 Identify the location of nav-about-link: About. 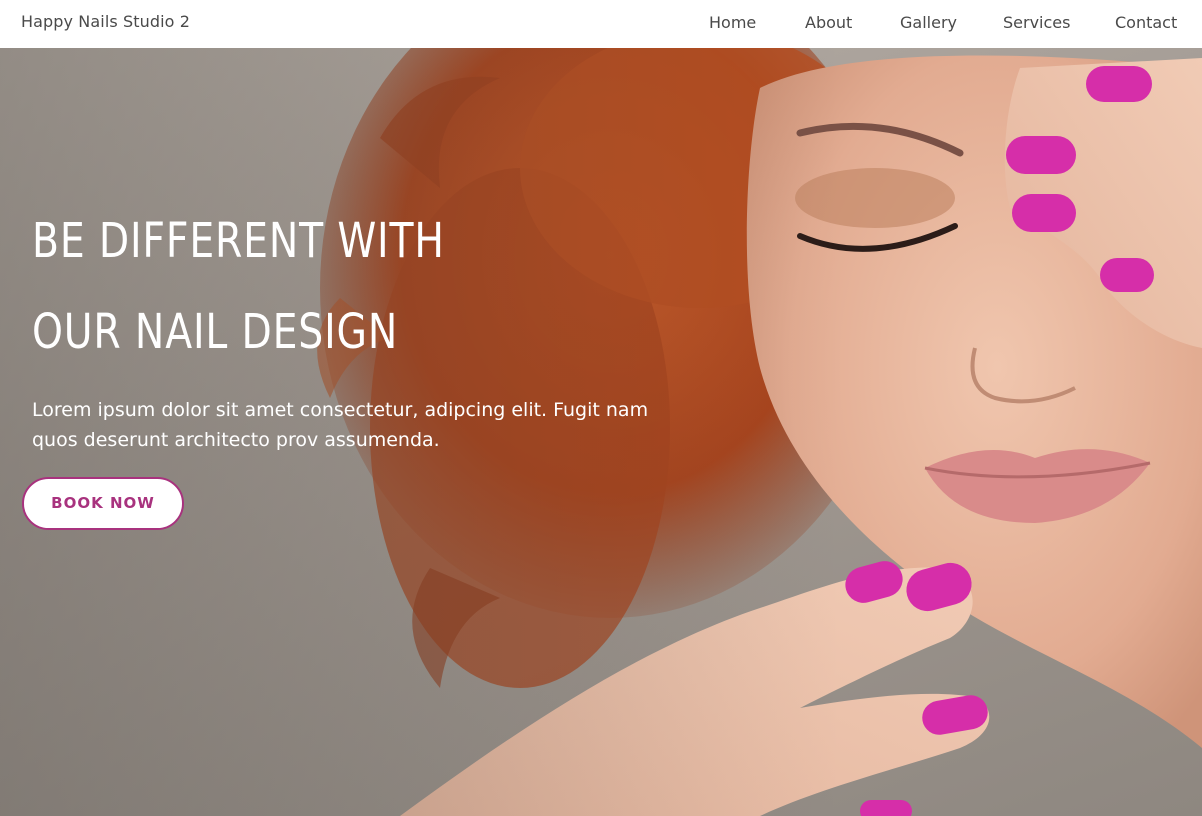
(828, 22).